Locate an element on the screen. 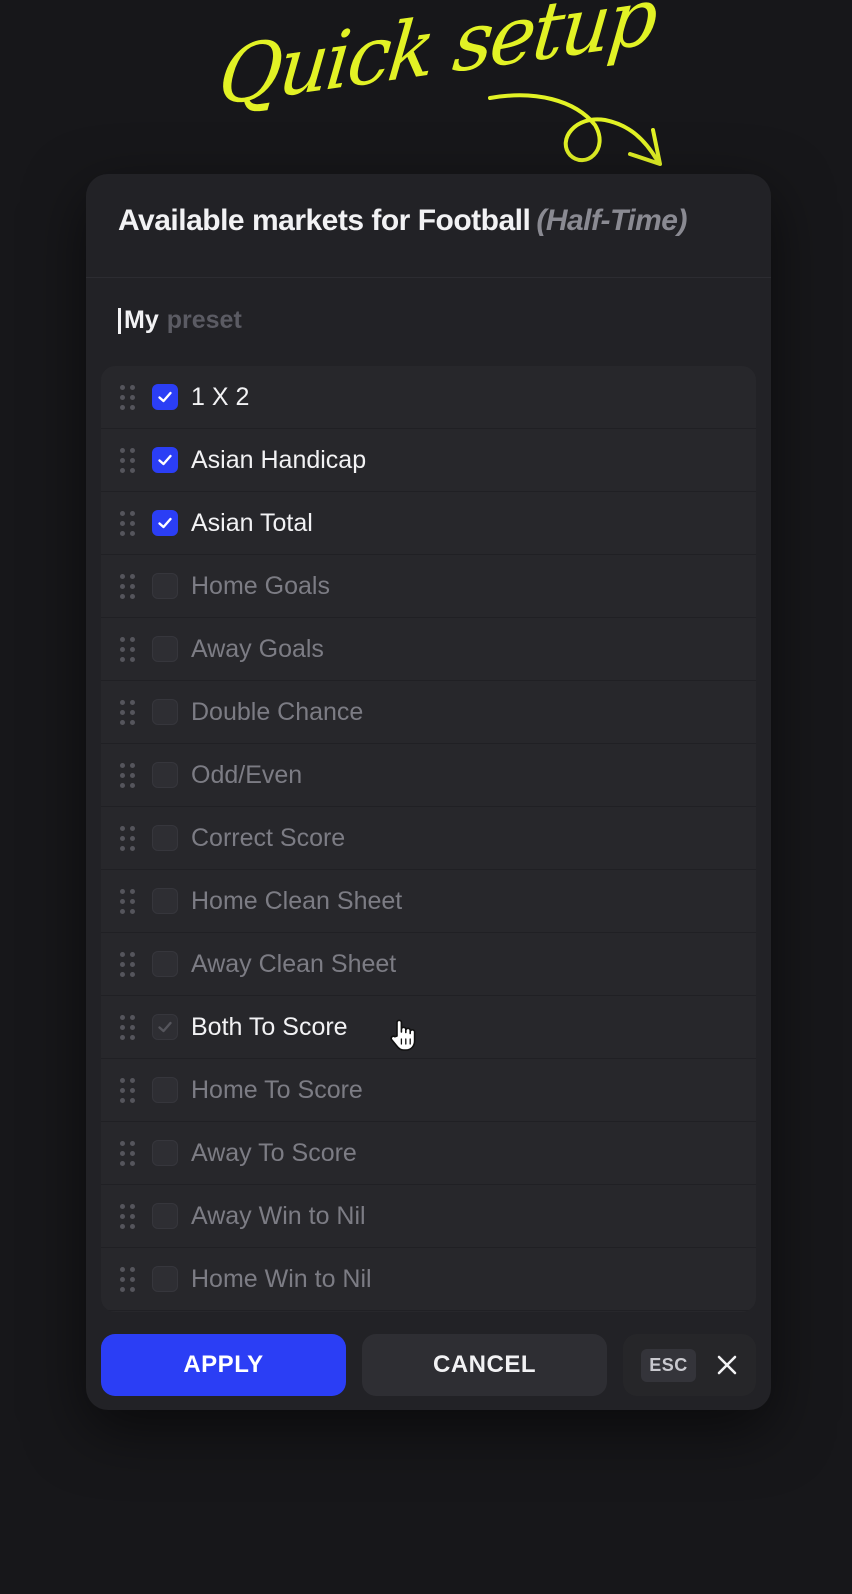  close-button: ESC is located at coordinates (689, 1365).